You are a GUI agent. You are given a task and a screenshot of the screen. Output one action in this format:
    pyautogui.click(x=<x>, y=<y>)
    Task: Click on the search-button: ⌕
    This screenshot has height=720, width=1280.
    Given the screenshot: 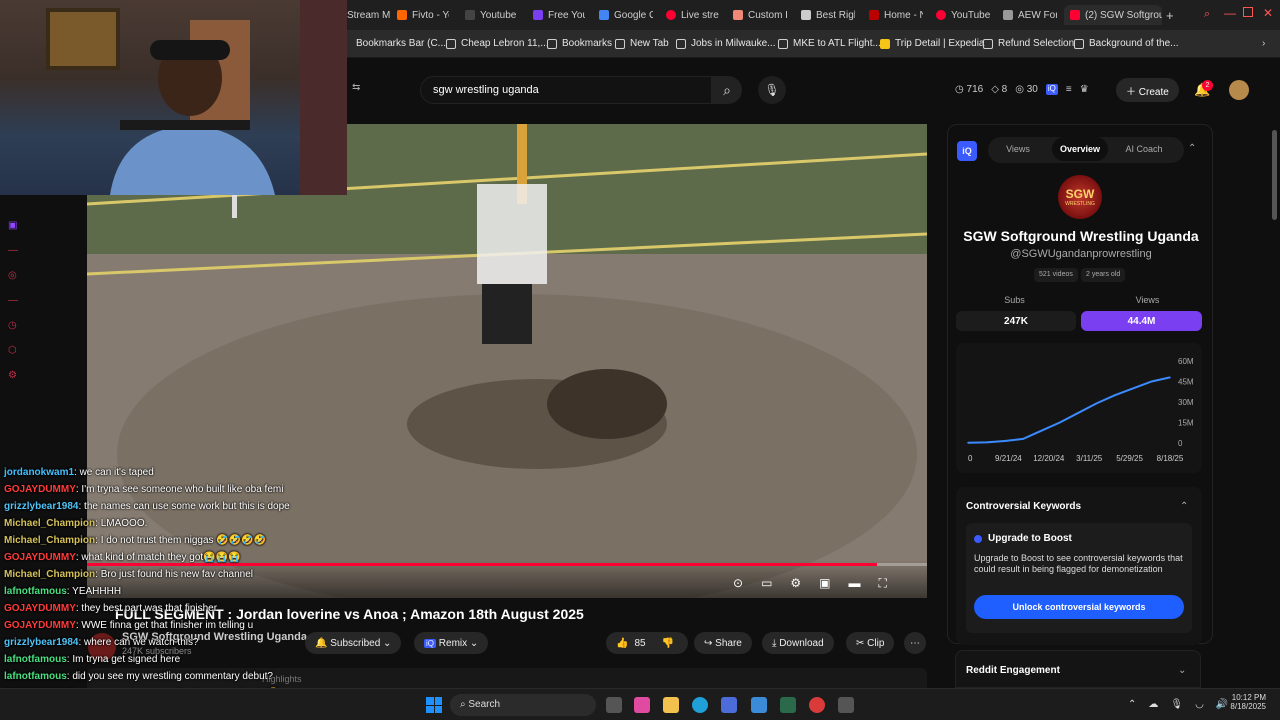 What is the action you would take?
    pyautogui.click(x=727, y=90)
    